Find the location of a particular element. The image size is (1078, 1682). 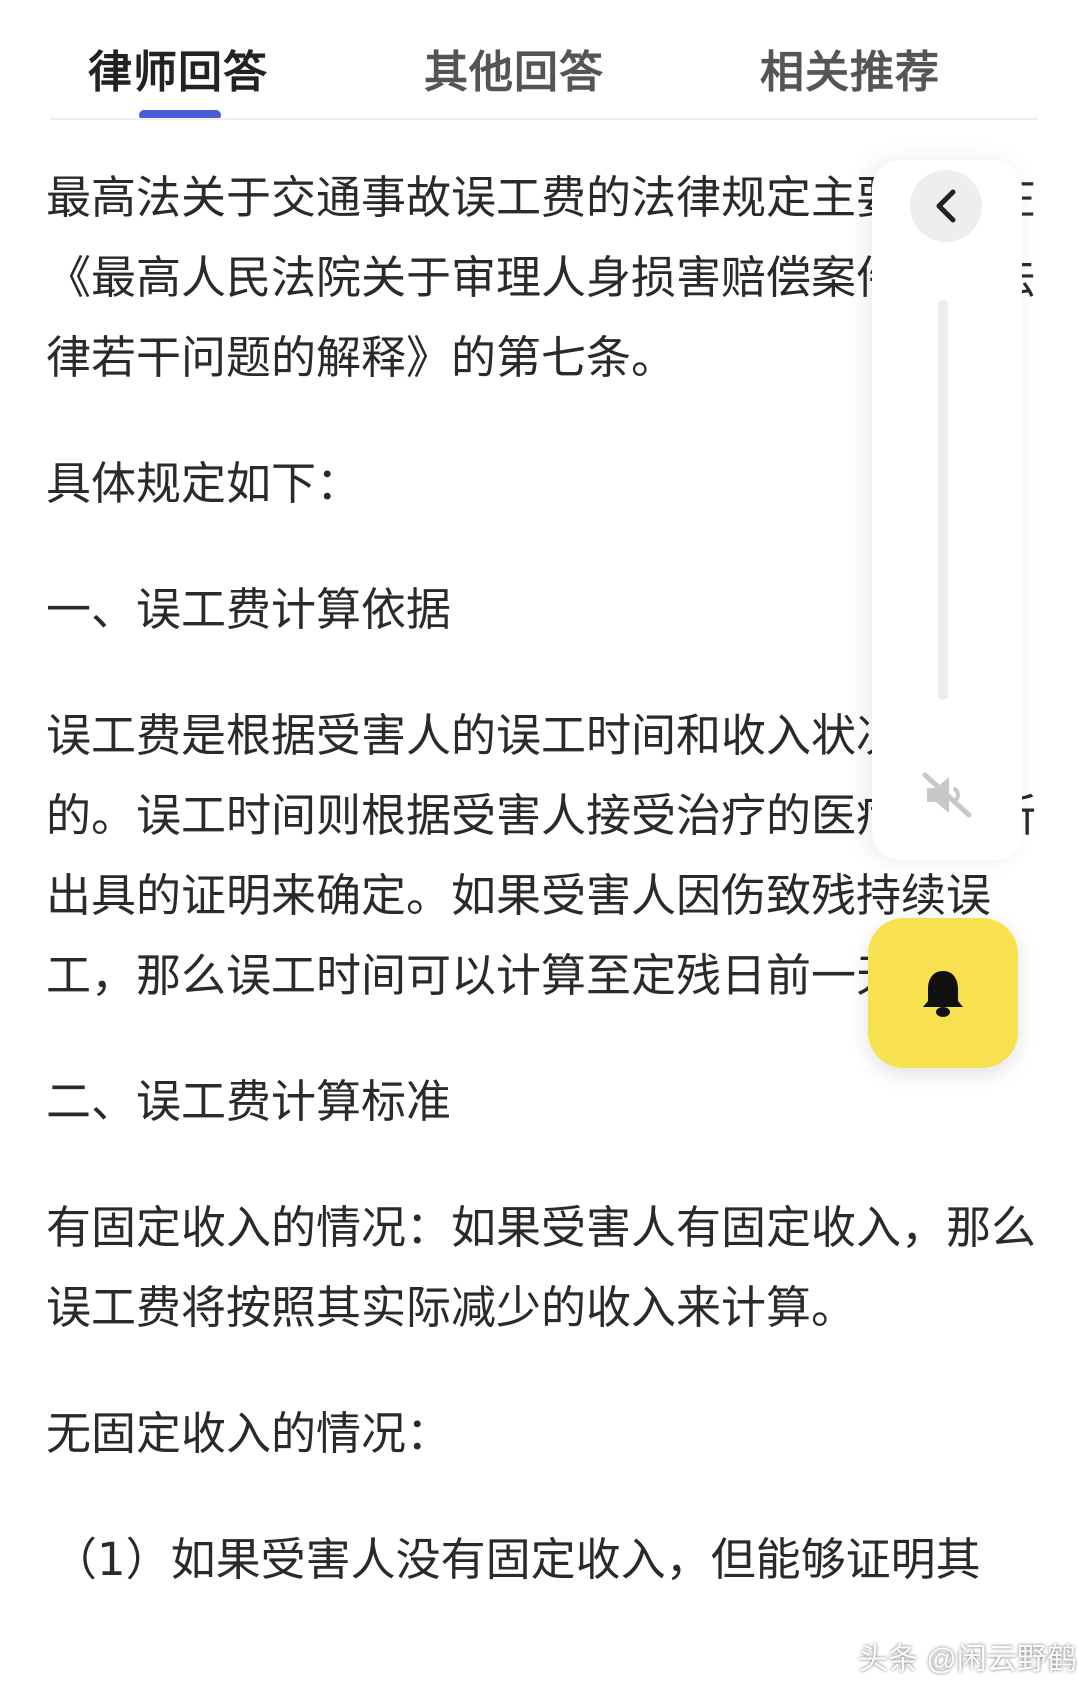

section-heading-standard: 二、误工费计算标准 is located at coordinates (249, 1101).